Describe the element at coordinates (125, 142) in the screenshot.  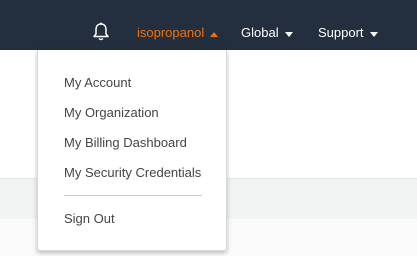
I see `menu-item-my-billing-dashboard: My Billing Dashboard` at that location.